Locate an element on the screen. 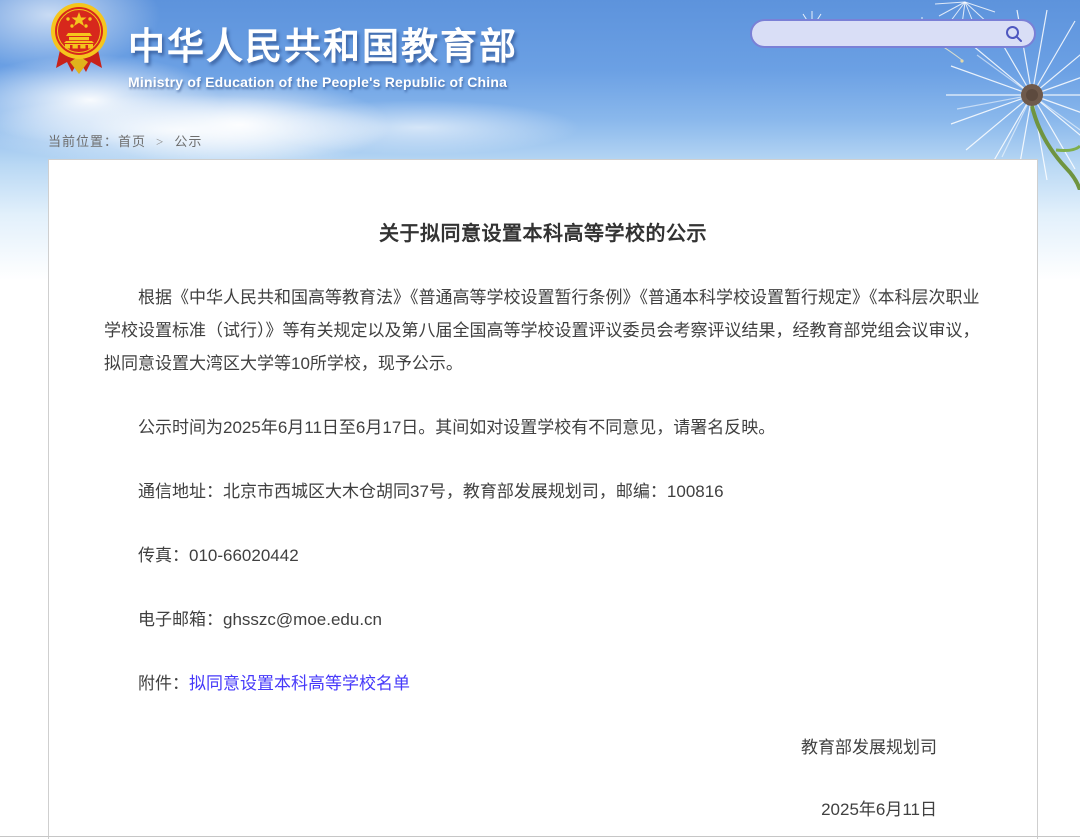 Image resolution: width=1080 pixels, height=839 pixels. breadcrumb-home-link: 首页 is located at coordinates (132, 141).